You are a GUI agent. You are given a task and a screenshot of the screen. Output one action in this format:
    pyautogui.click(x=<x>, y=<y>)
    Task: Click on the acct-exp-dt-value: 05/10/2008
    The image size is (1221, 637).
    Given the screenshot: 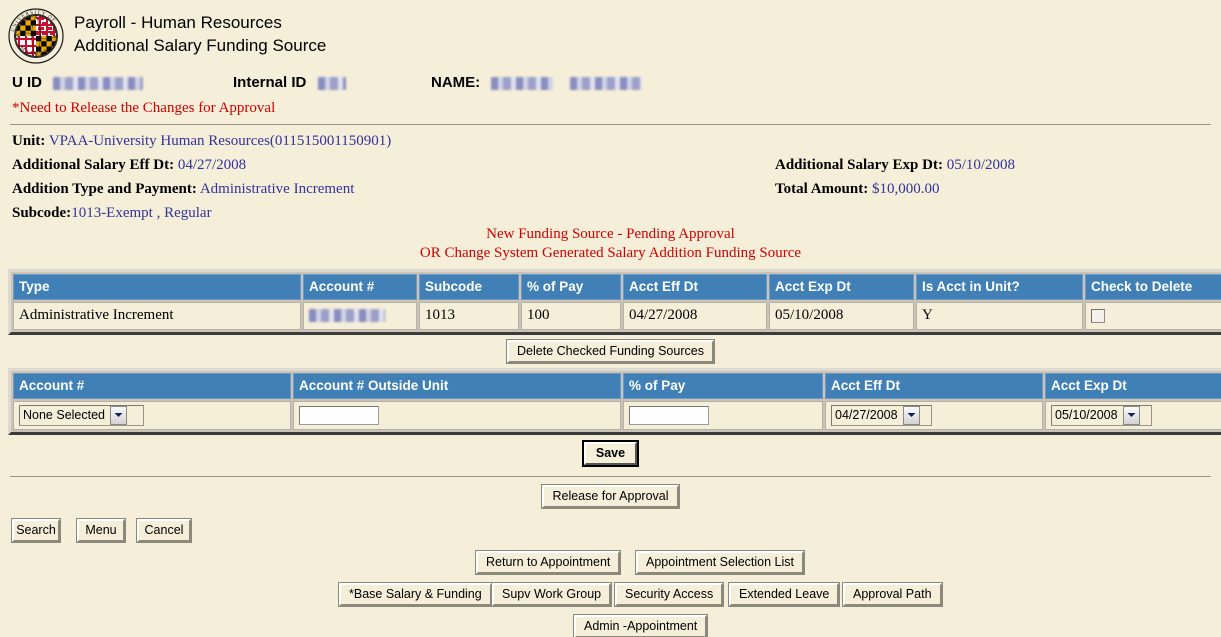 What is the action you would take?
    pyautogui.click(x=1086, y=415)
    